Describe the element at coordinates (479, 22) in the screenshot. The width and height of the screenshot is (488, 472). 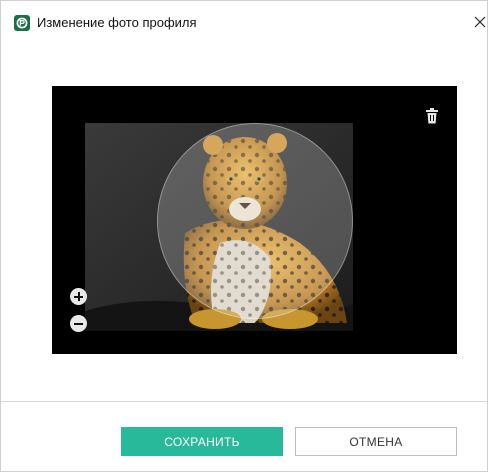
I see `close-icon` at that location.